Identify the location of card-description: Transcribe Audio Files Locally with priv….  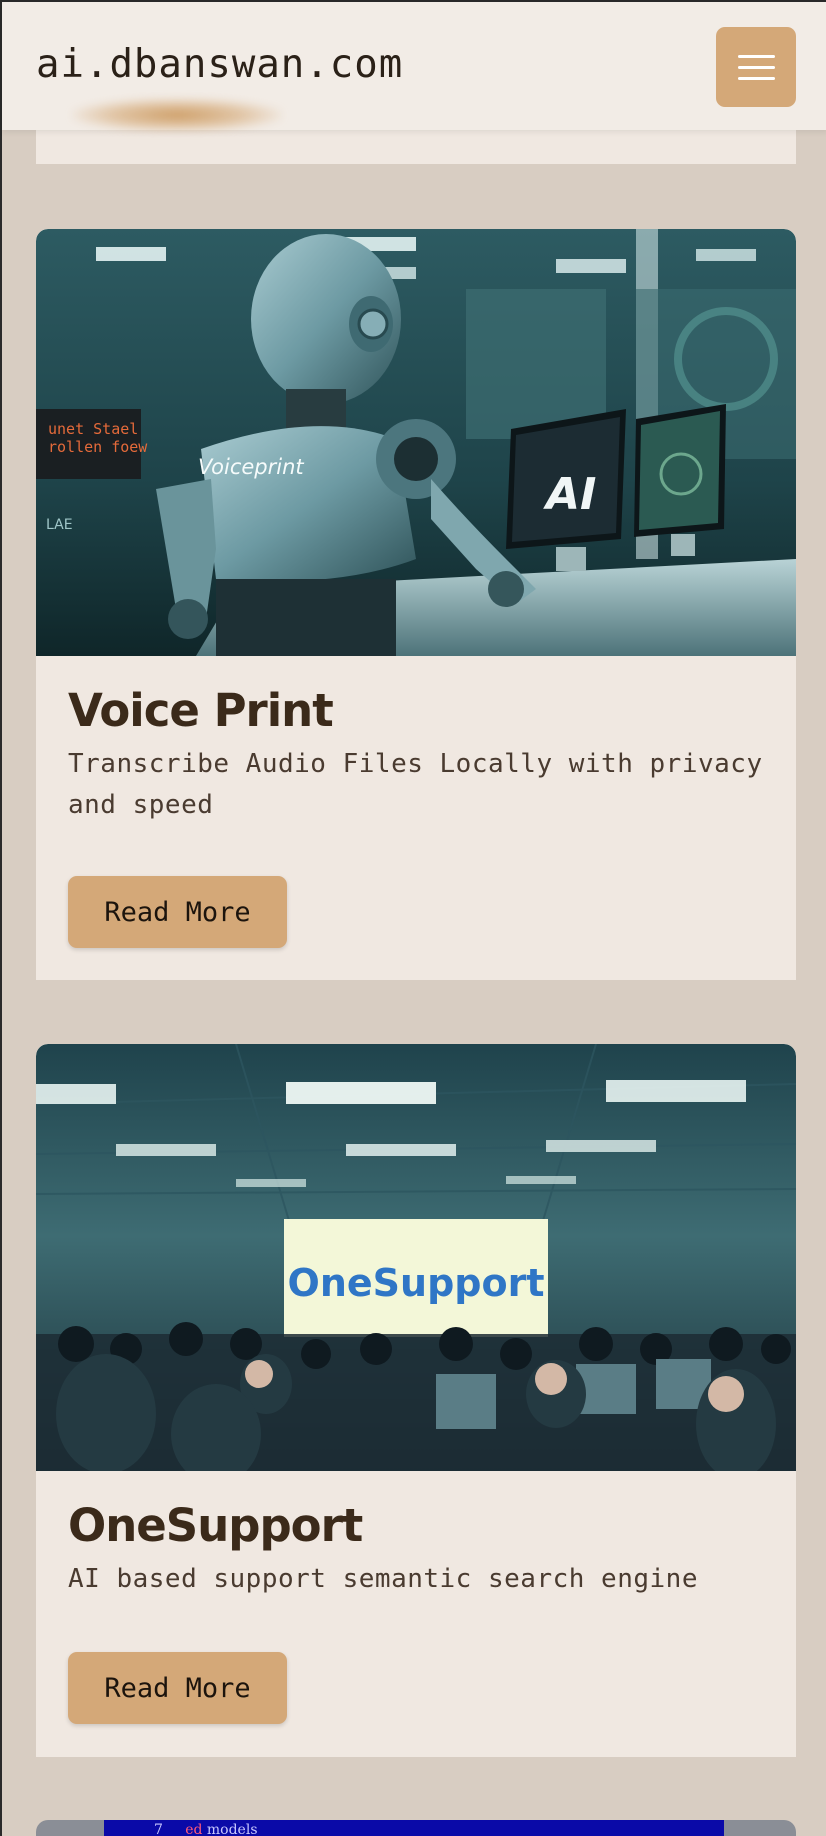
(415, 784).